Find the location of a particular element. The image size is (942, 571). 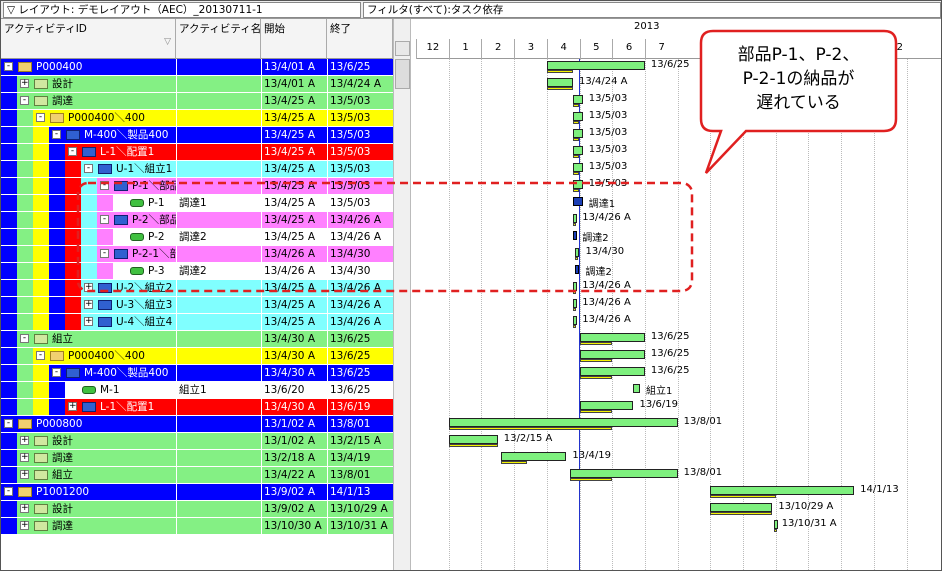

callout-text: 部品P-1、P-2、 P-2-1の納品が 遅れている is located at coordinates (798, 79).